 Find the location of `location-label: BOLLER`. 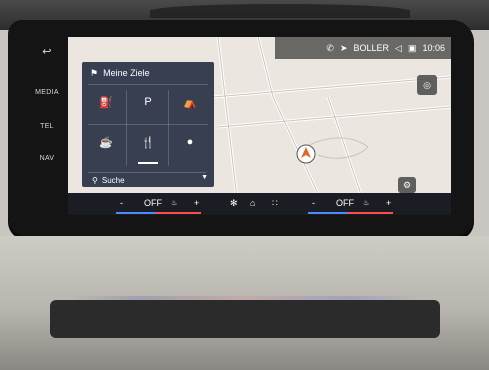

location-label: BOLLER is located at coordinates (371, 48).